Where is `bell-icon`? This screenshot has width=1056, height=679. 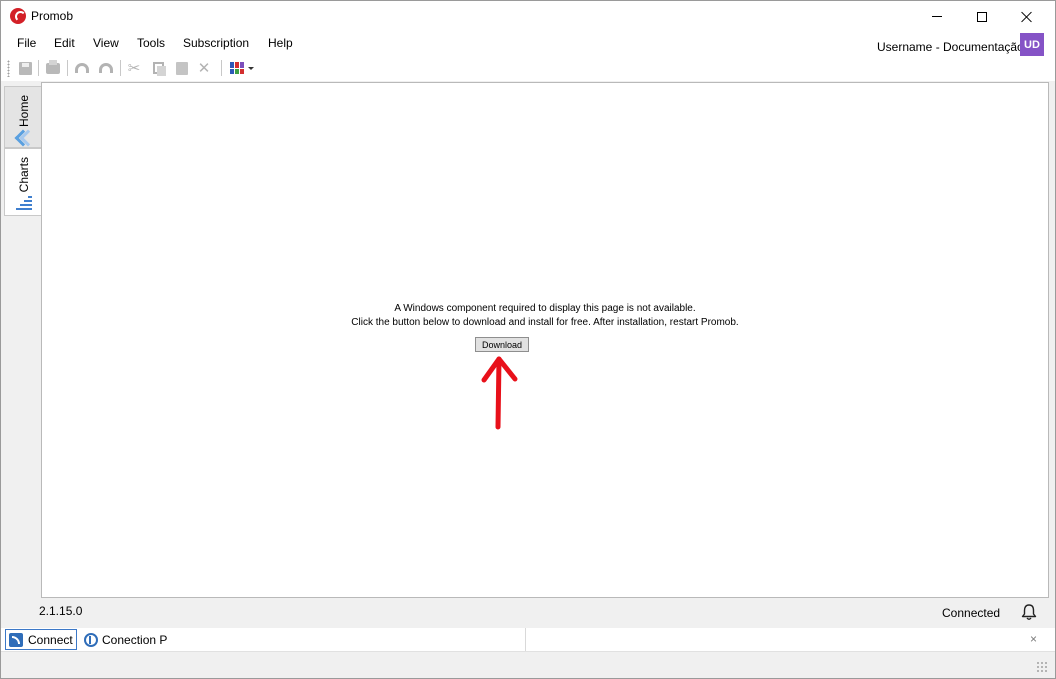 bell-icon is located at coordinates (1029, 612).